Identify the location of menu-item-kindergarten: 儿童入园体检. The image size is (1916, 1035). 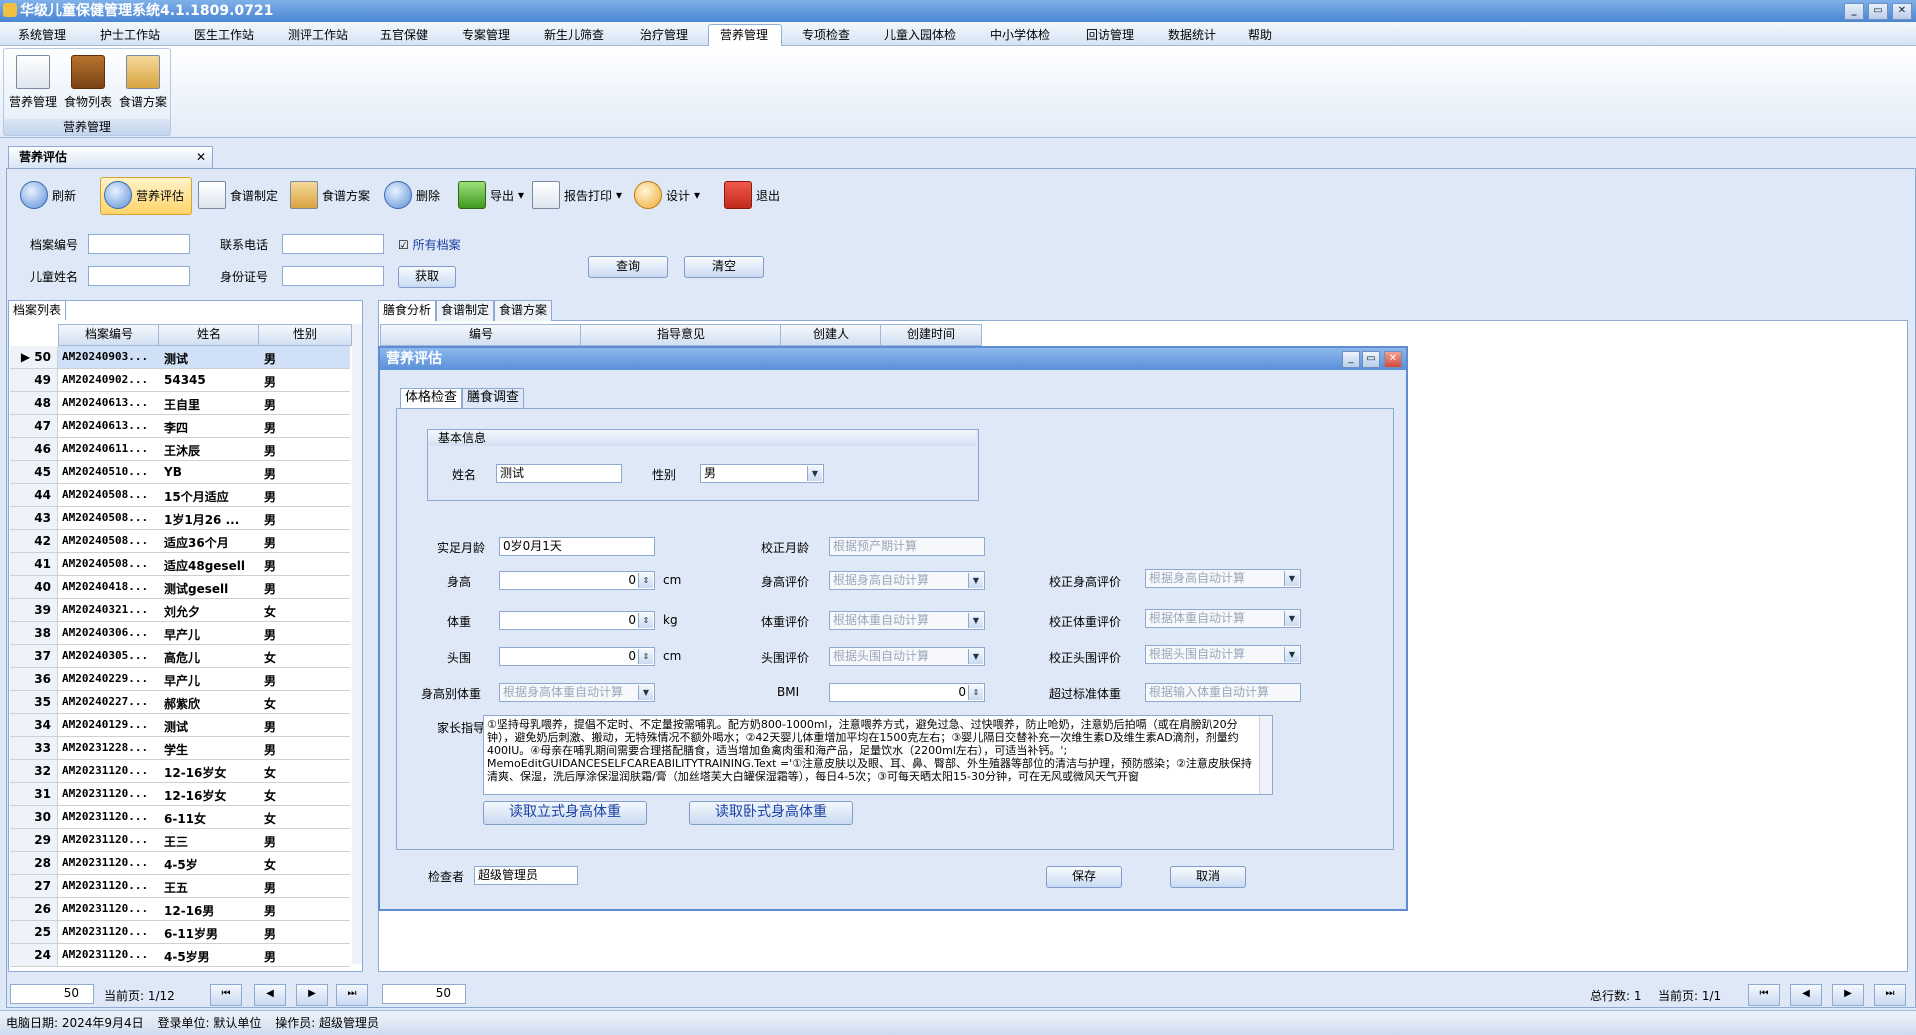
(920, 34).